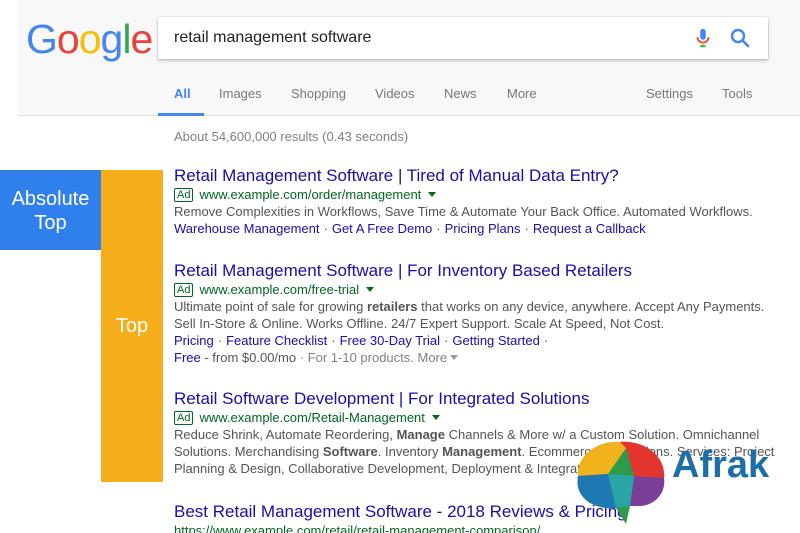  I want to click on tab-settings: Settings, so click(669, 93).